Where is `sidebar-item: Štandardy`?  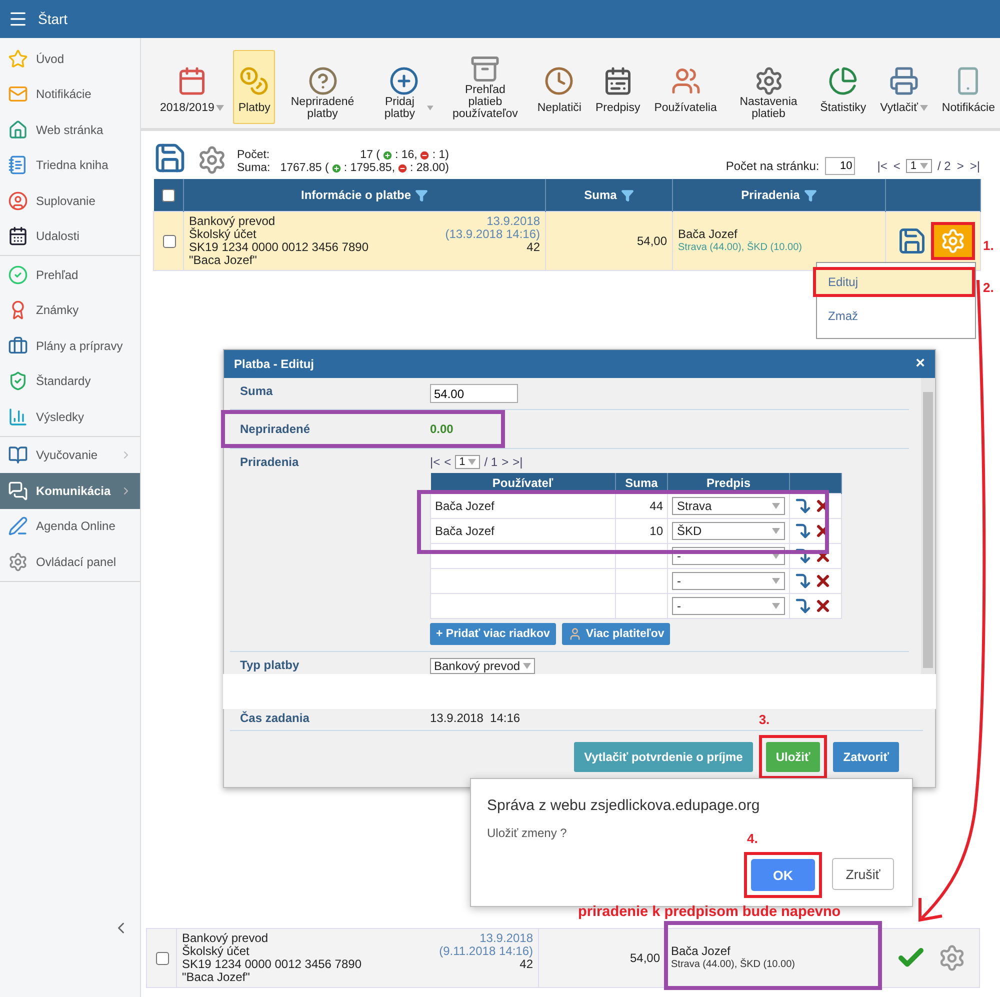
sidebar-item: Štandardy is located at coordinates (70, 381).